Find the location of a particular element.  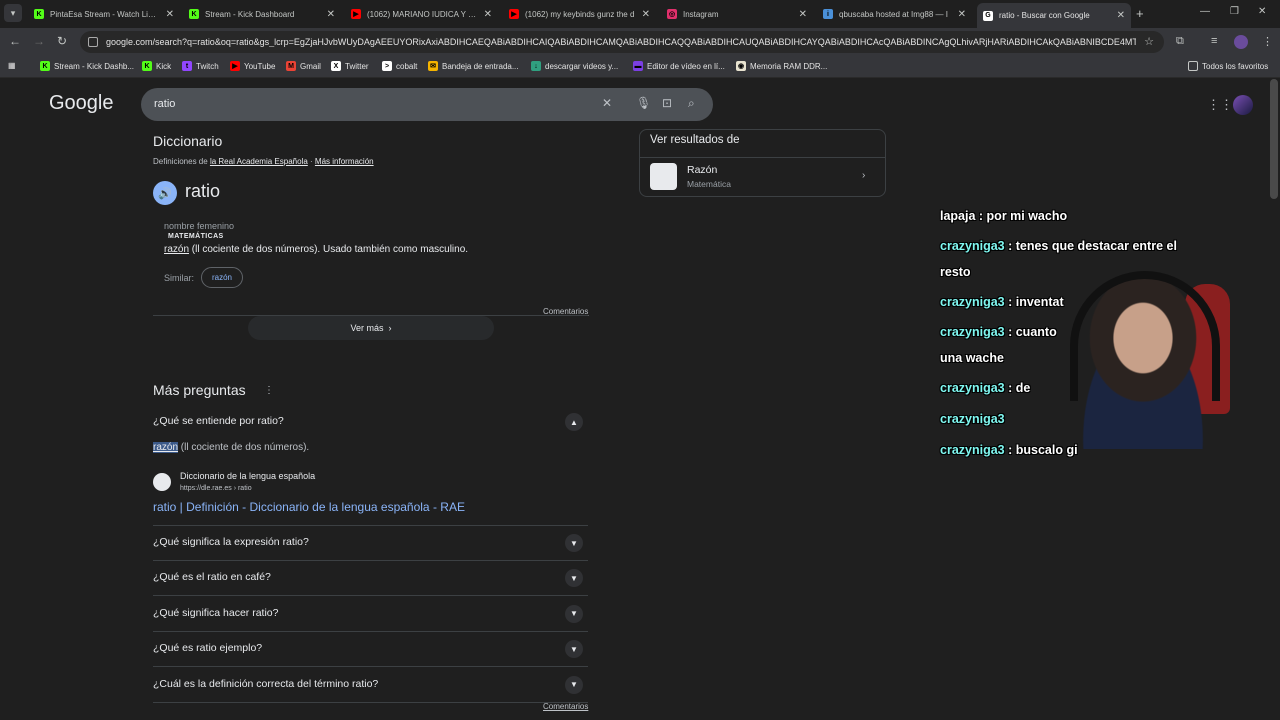

tab-search-menu-icon: ▾ is located at coordinates (13, 13).